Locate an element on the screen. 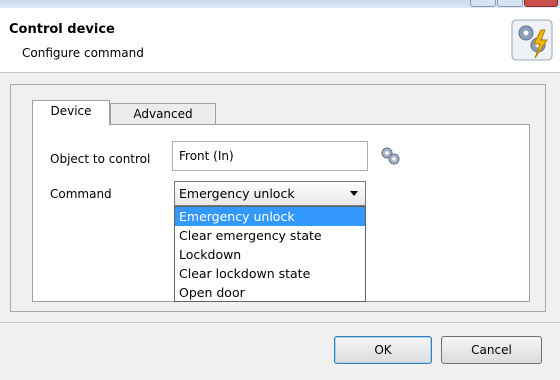 This screenshot has width=560, height=380. cancel-button: Cancel is located at coordinates (491, 350).